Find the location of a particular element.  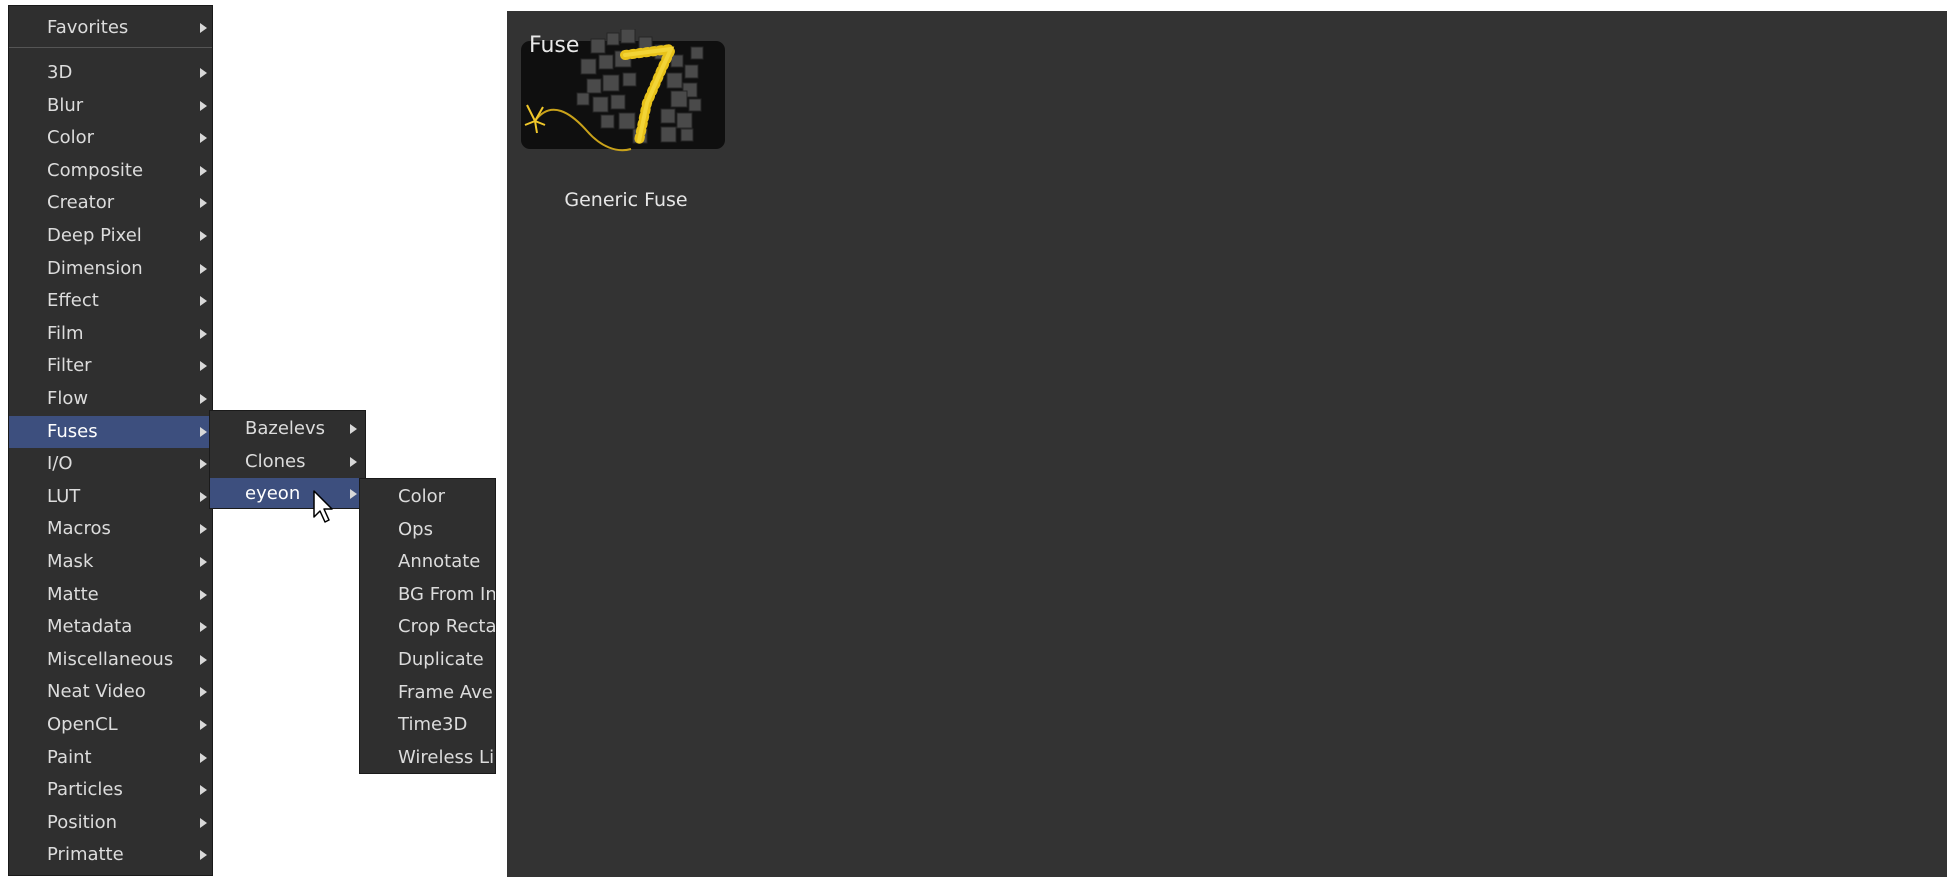

menu-item-label: Annotate is located at coordinates (439, 562).